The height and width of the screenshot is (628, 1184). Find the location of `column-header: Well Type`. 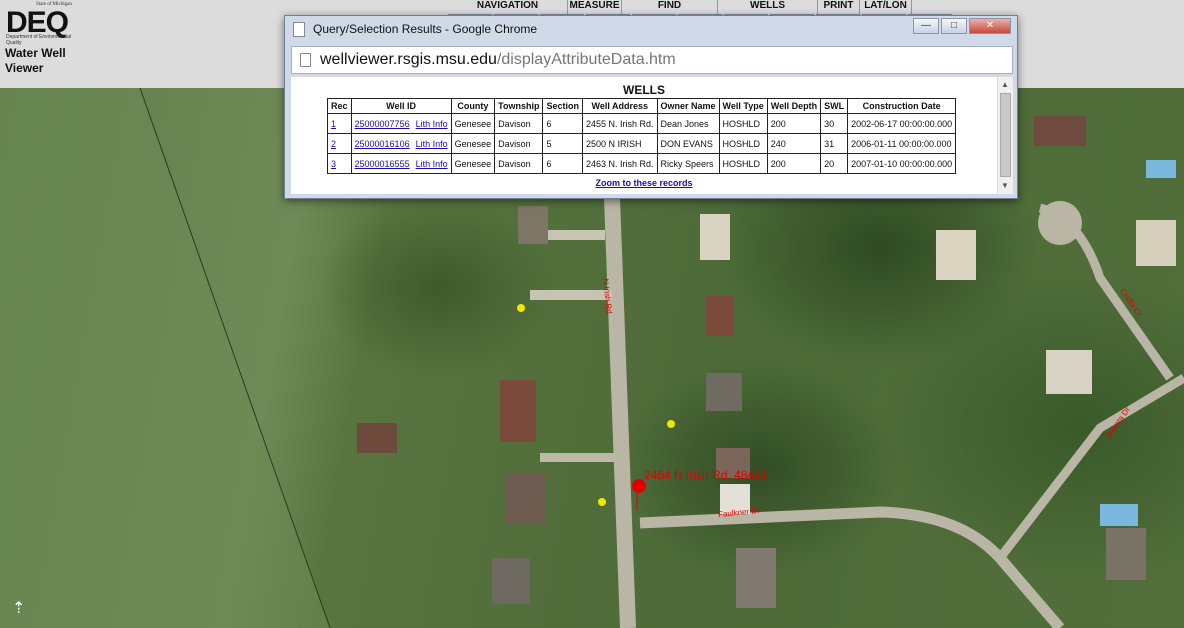

column-header: Well Type is located at coordinates (743, 106).